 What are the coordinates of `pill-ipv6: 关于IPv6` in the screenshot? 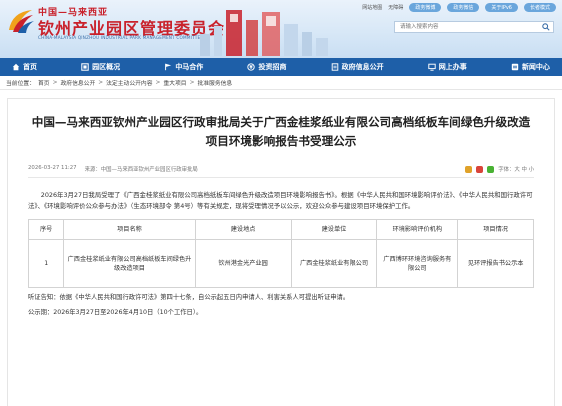 It's located at (501, 7).